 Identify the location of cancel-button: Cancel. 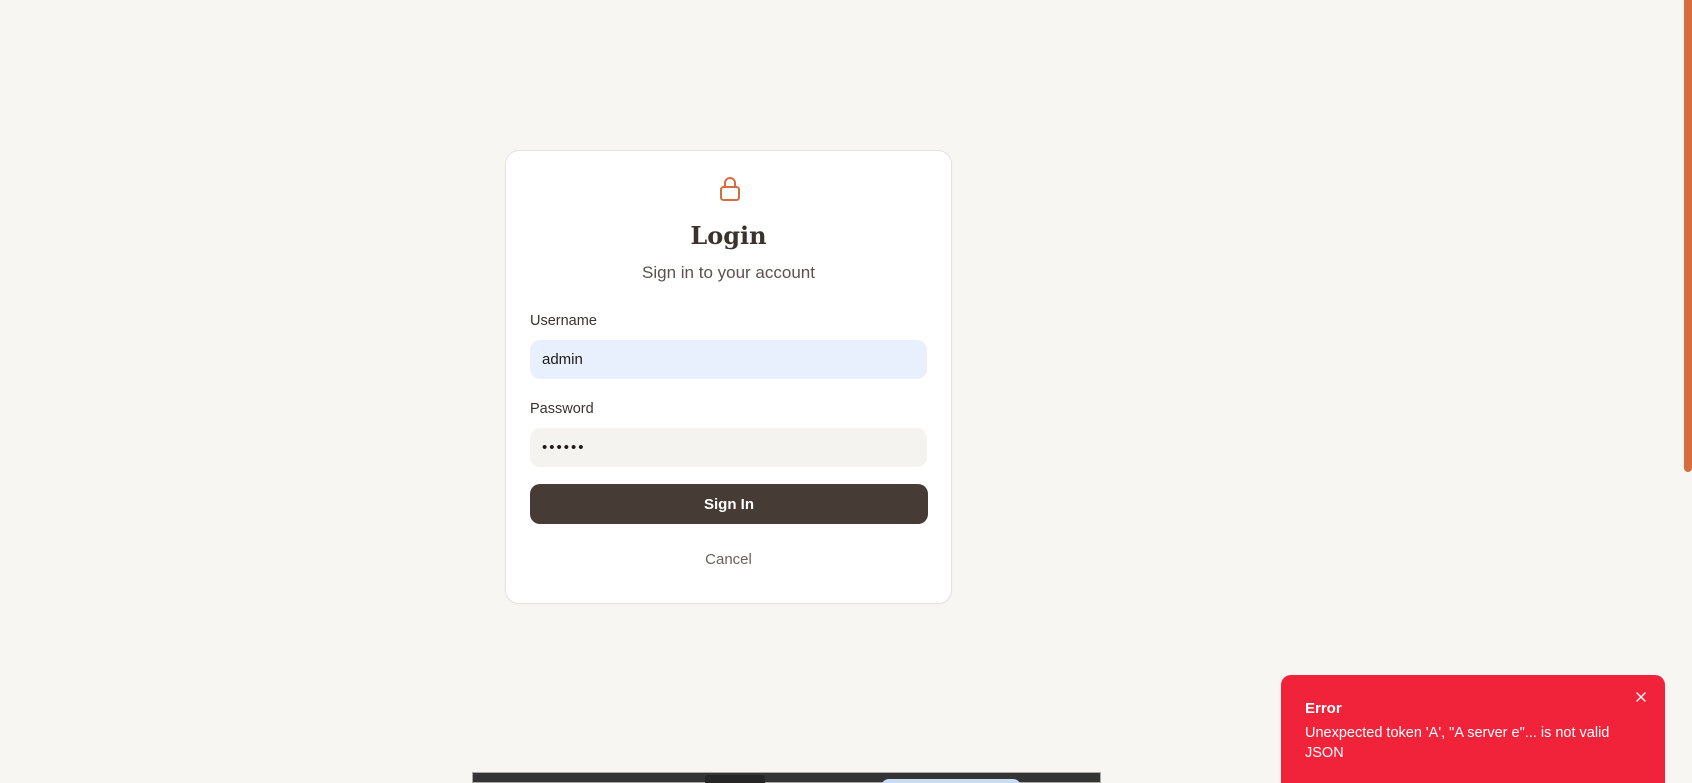
(728, 559).